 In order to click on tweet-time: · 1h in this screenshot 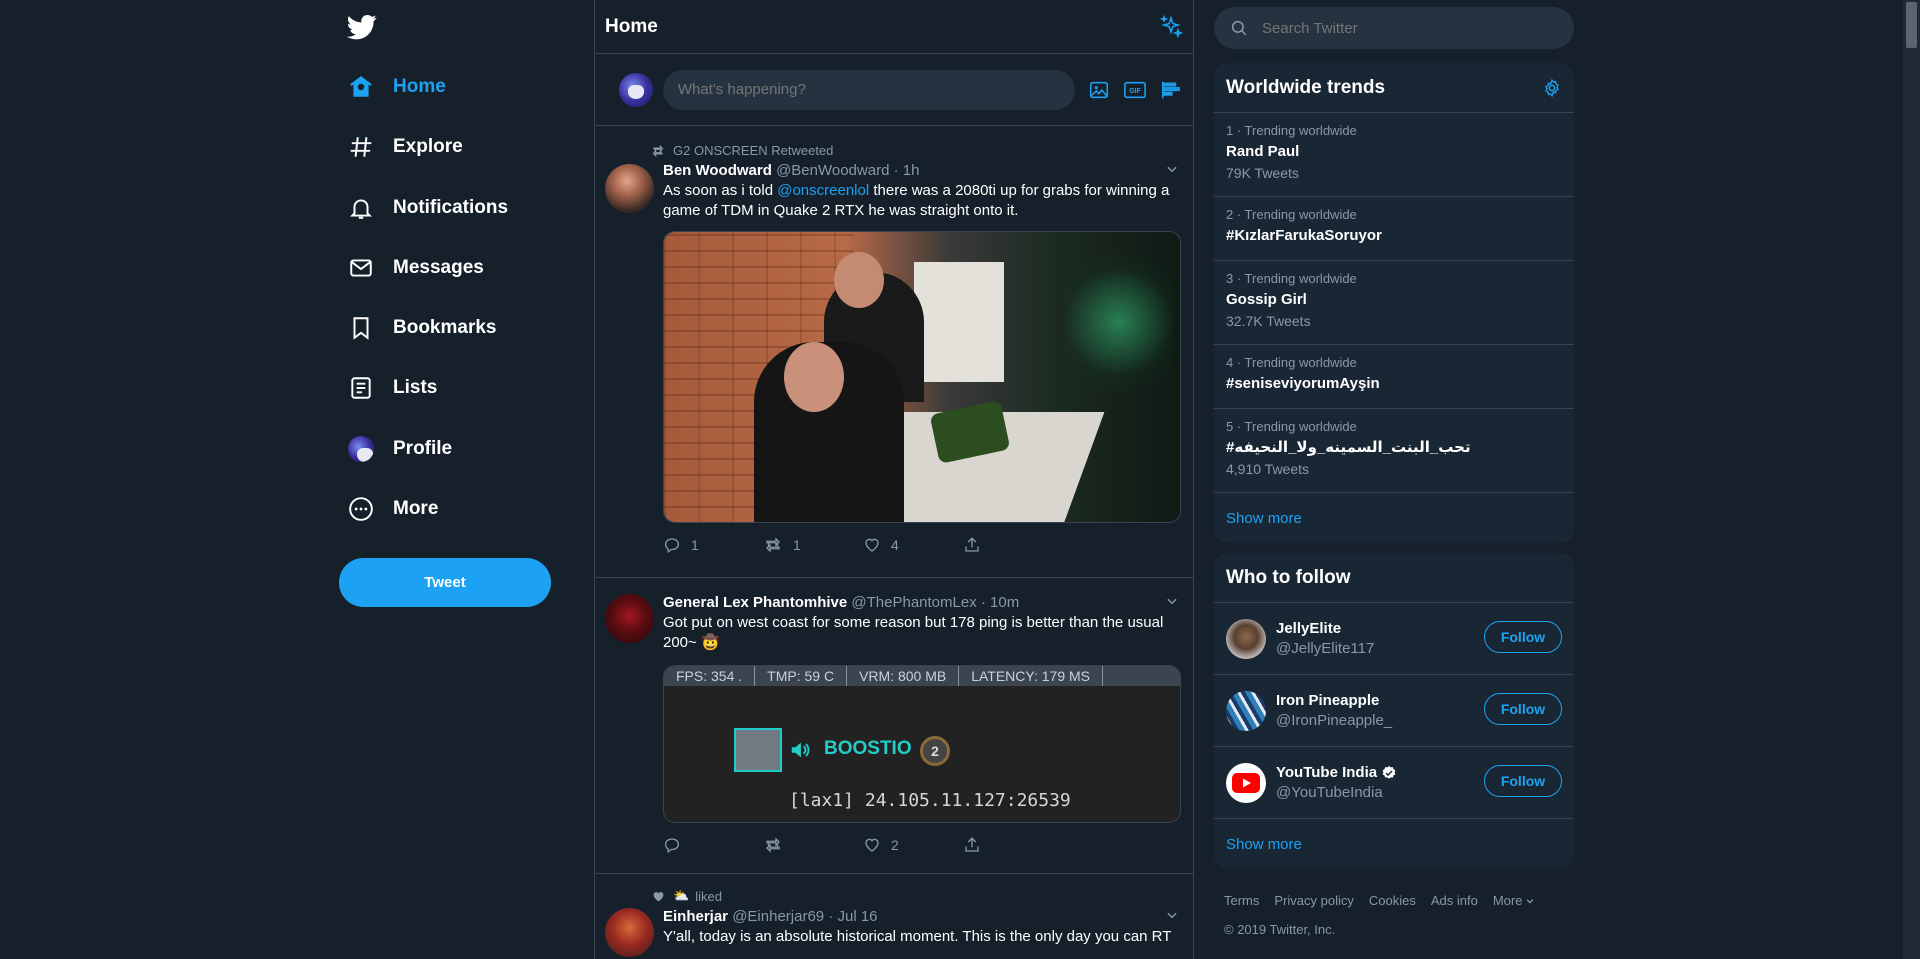, I will do `click(907, 170)`.